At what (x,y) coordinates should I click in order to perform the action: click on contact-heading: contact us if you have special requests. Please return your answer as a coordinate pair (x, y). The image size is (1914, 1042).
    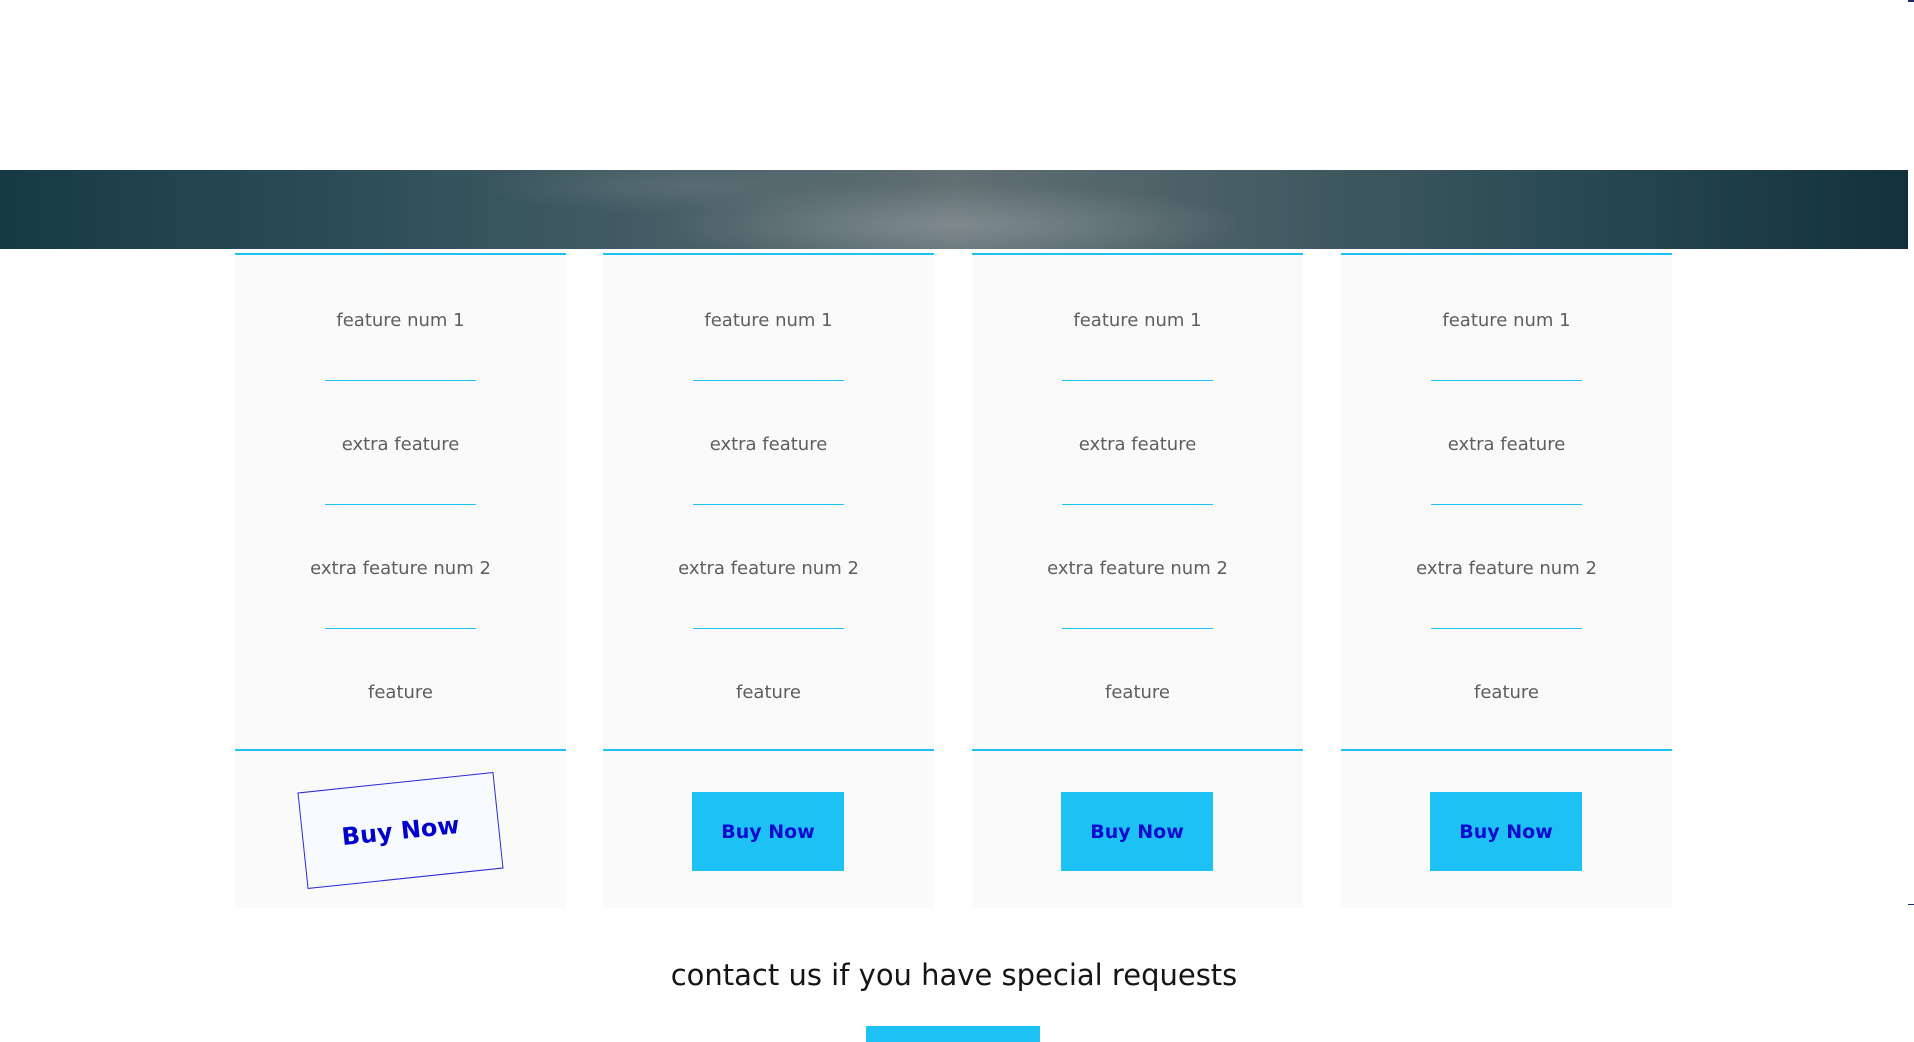
    Looking at the image, I should click on (954, 975).